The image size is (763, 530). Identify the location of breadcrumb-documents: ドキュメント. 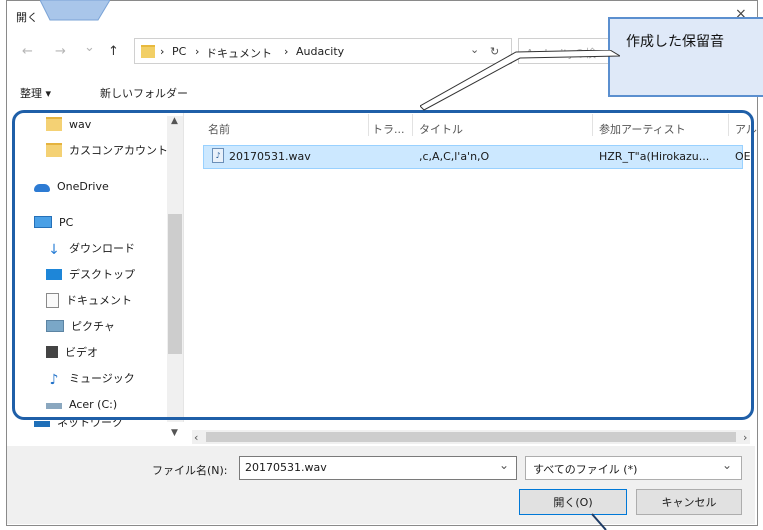
(239, 53).